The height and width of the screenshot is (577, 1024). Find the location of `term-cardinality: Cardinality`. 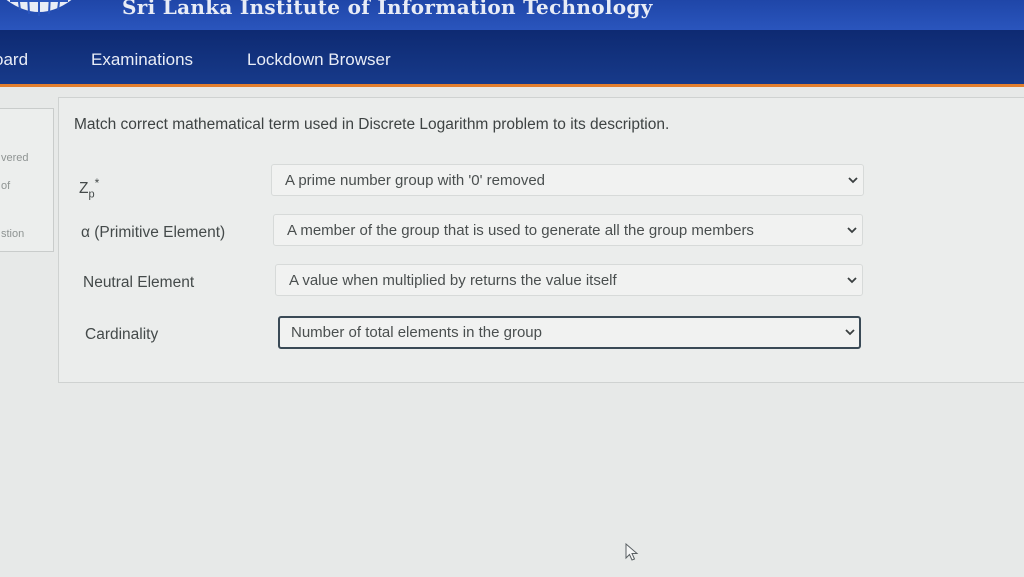

term-cardinality: Cardinality is located at coordinates (122, 334).